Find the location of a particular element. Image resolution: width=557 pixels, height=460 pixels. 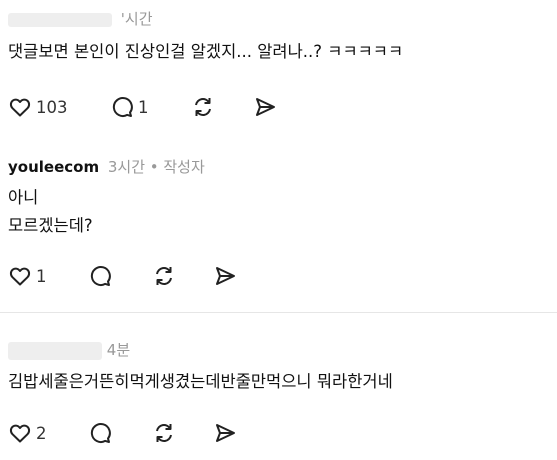

comment-text-line: 댓글보면 본인이 진상인걸 알겠지... 알려나..? ㅋㅋㅋㅋㅋ is located at coordinates (206, 51).